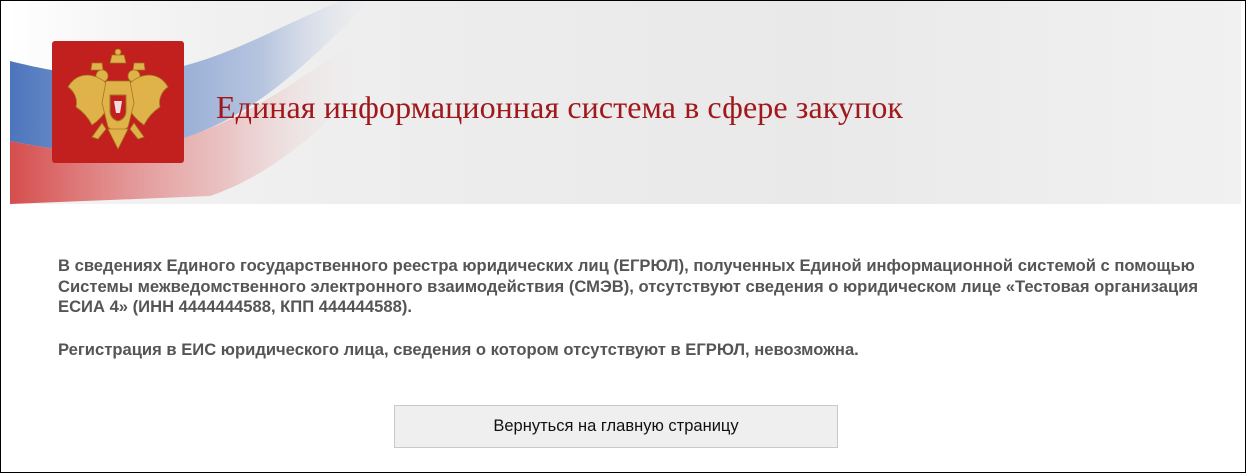 This screenshot has height=473, width=1246. I want to click on russian-coat-of-arms-icon, so click(118, 99).